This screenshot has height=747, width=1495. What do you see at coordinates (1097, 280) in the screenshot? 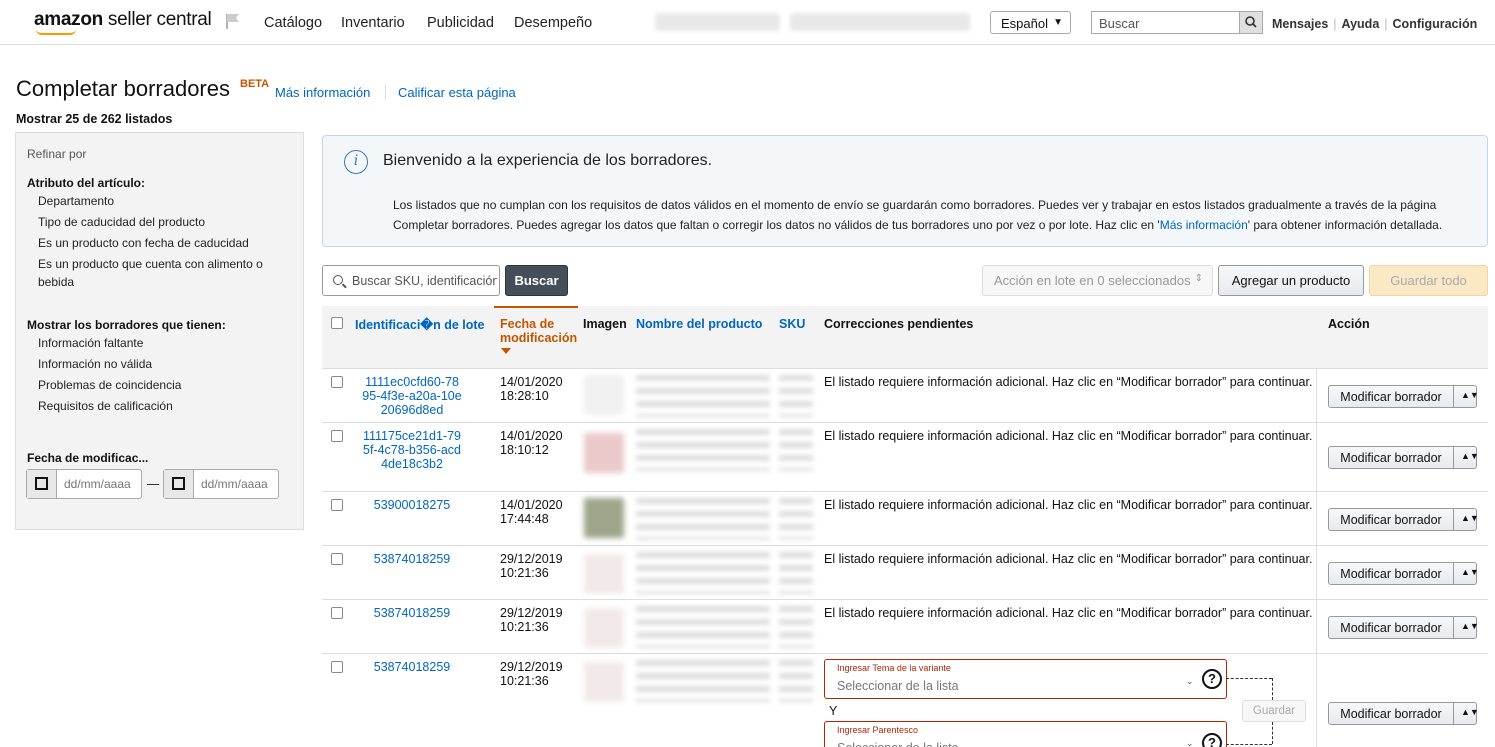
I see `batch-action-select: Acción en lote en 0 seleccionados ⇕` at bounding box center [1097, 280].